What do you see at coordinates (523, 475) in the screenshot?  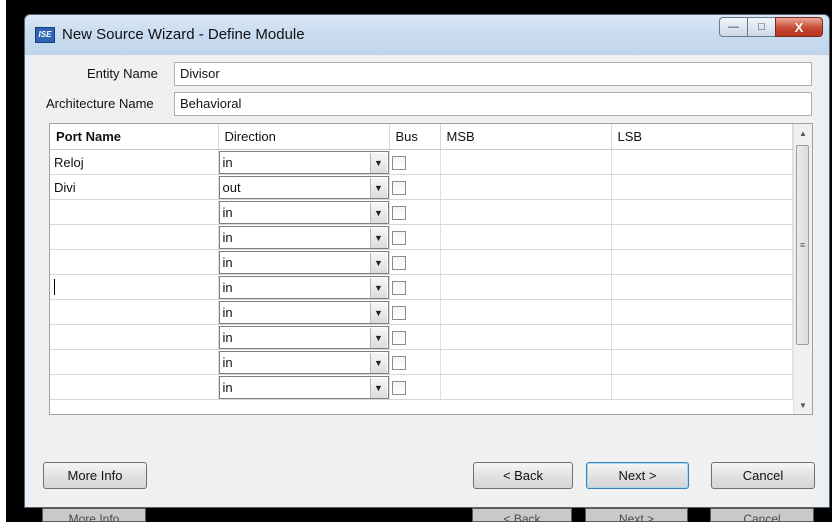 I see `back-button: < Back` at bounding box center [523, 475].